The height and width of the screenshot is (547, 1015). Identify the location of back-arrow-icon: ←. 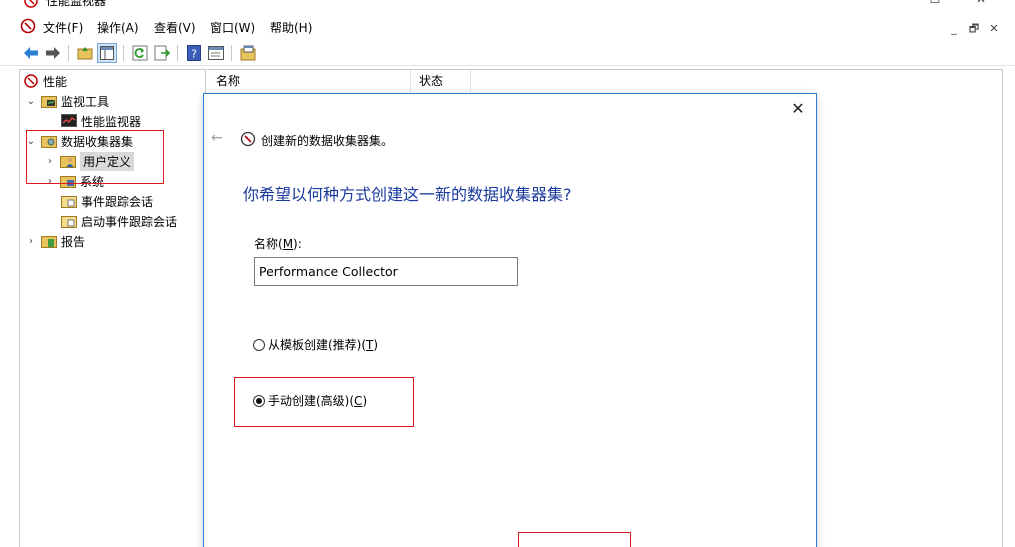
(219, 138).